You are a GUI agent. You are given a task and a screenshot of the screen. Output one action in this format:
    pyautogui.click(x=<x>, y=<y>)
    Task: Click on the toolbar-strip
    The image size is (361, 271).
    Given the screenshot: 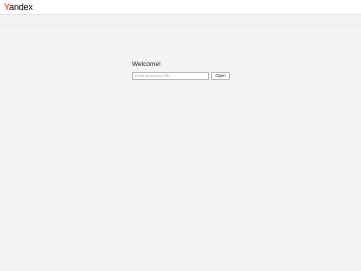 What is the action you would take?
    pyautogui.click(x=180, y=20)
    